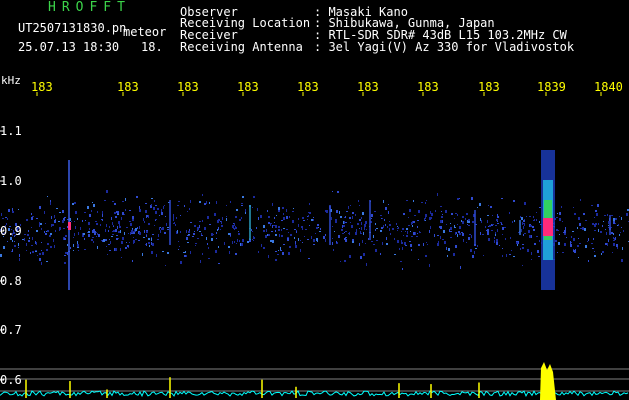  Describe the element at coordinates (608, 87) in the screenshot. I see `x-tick-label: 1840` at that location.